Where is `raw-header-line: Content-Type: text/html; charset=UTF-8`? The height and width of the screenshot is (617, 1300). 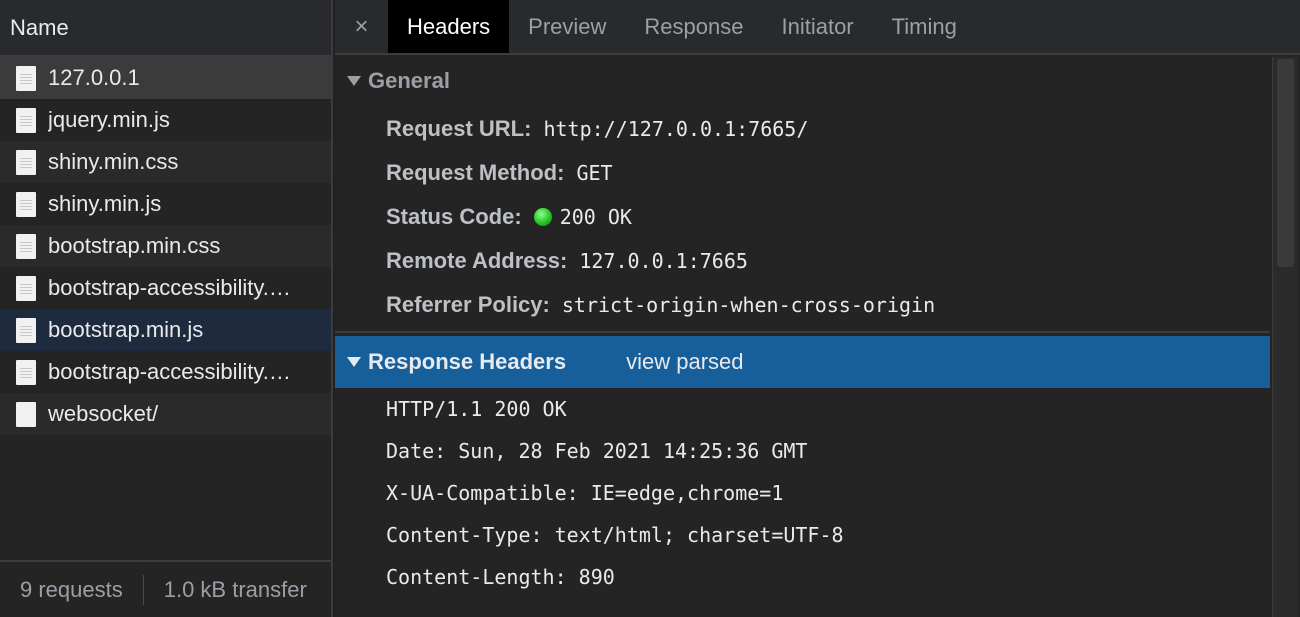 raw-header-line: Content-Type: text/html; charset=UTF-8 is located at coordinates (615, 535).